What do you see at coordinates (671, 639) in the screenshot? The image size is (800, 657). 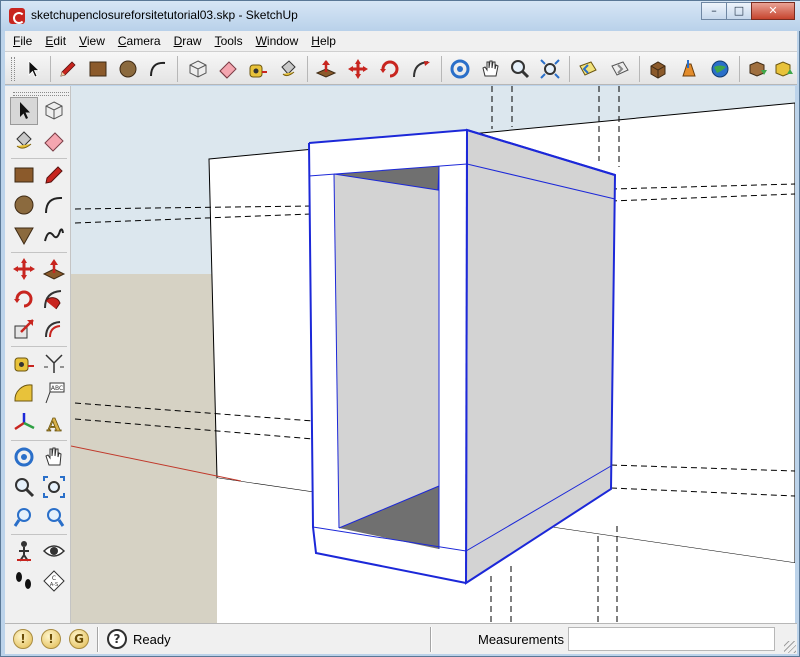 I see `measurements-input` at bounding box center [671, 639].